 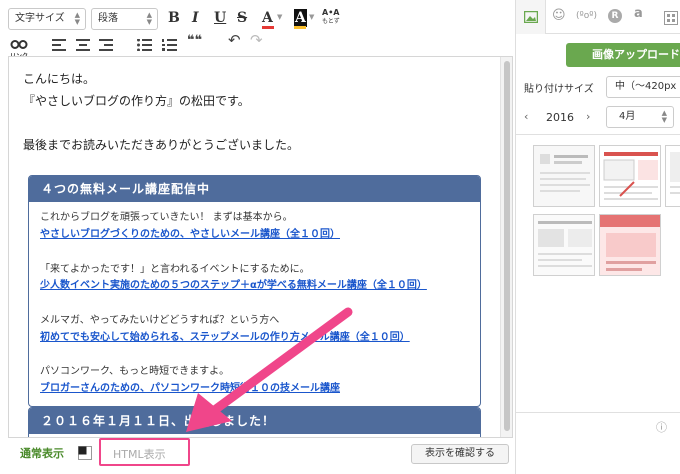 I want to click on year-label: 2016, so click(x=560, y=117).